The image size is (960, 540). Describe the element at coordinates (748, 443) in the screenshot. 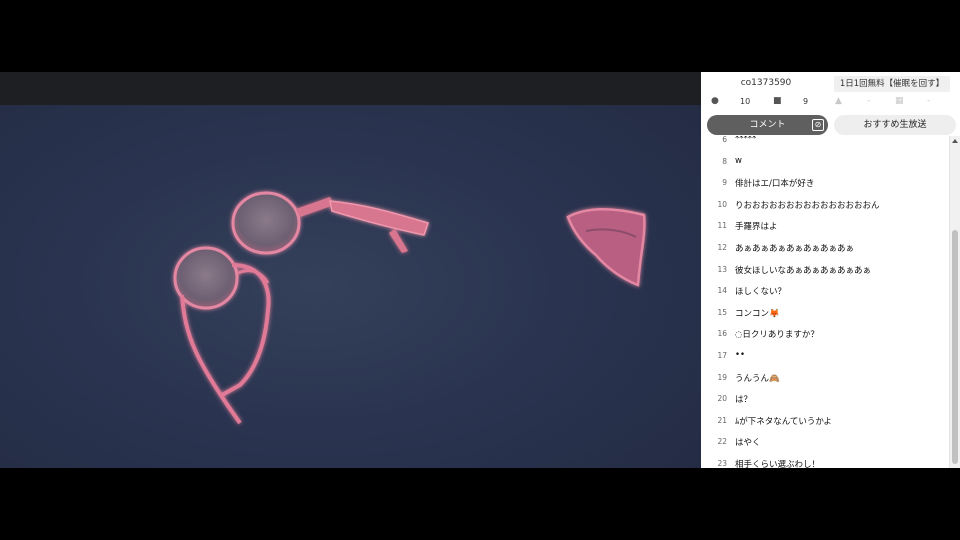

I see `comment-text: はやく` at that location.